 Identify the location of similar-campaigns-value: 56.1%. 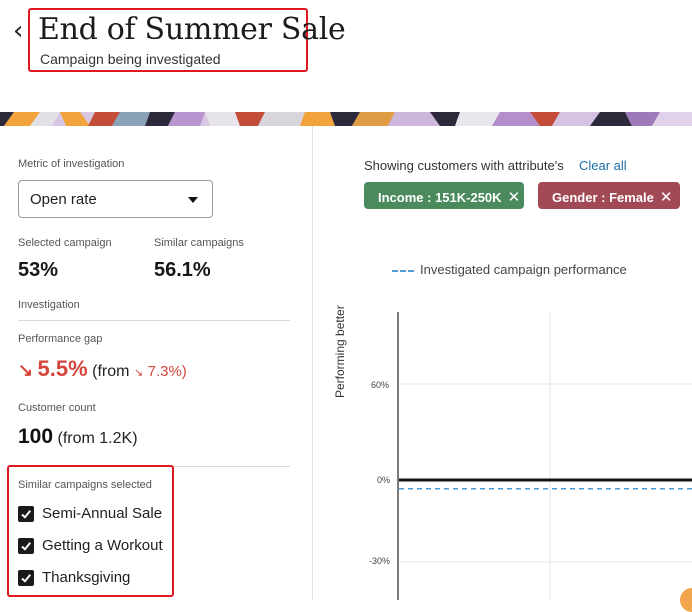
(182, 270).